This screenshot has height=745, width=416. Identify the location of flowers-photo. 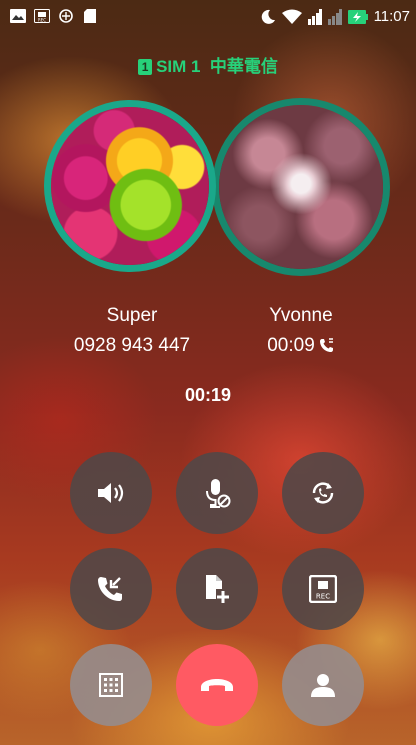
(130, 186).